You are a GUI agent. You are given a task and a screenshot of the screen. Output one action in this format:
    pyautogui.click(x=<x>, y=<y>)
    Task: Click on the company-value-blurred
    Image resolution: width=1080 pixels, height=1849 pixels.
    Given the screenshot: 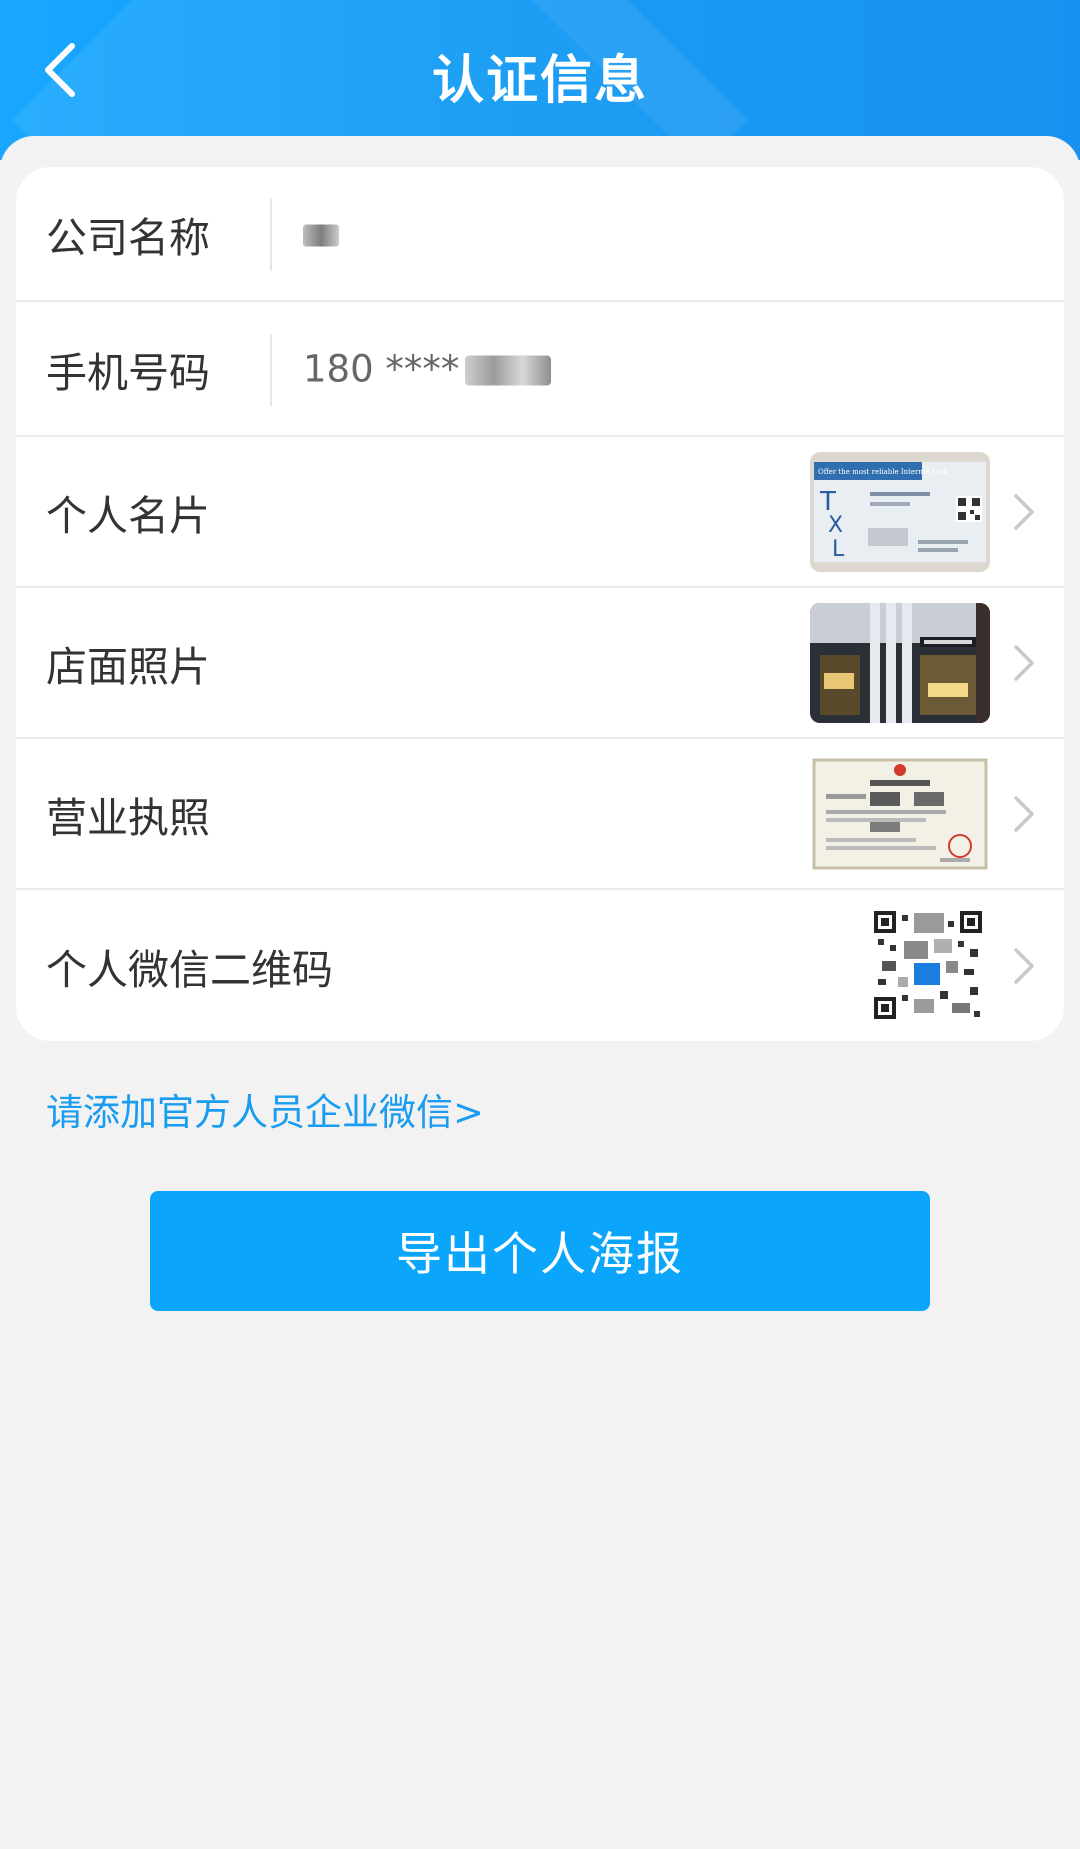 What is the action you would take?
    pyautogui.click(x=321, y=235)
    